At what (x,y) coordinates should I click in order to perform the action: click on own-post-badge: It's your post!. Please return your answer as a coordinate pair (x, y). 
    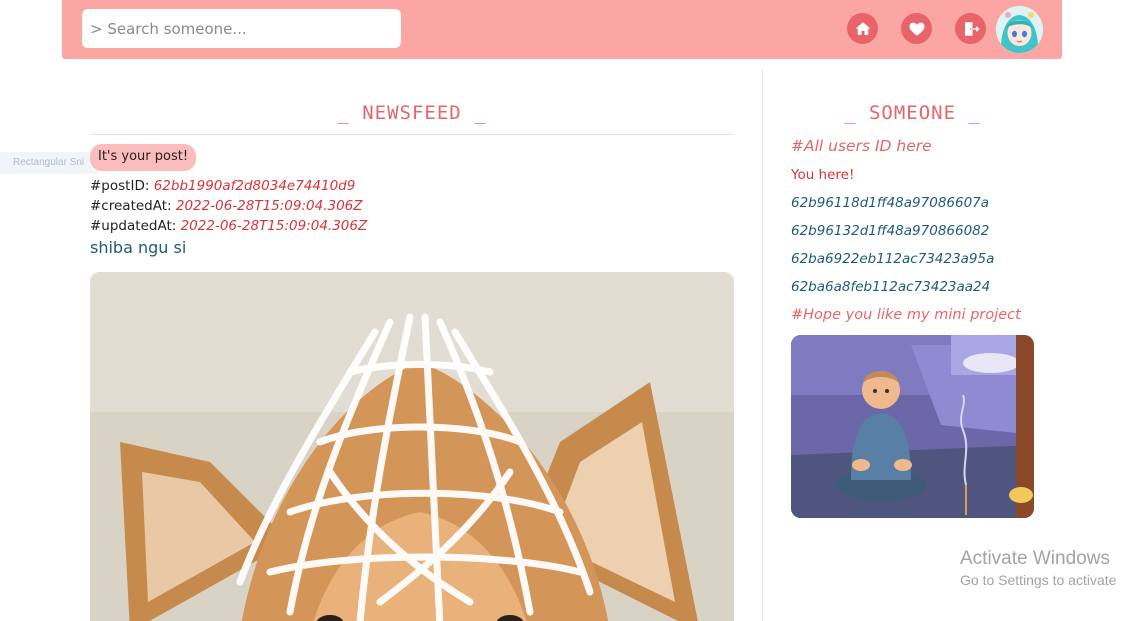
    Looking at the image, I should click on (143, 157).